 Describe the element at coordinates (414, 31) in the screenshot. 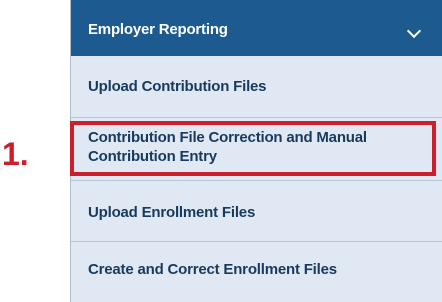

I see `chevron-down-icon` at that location.